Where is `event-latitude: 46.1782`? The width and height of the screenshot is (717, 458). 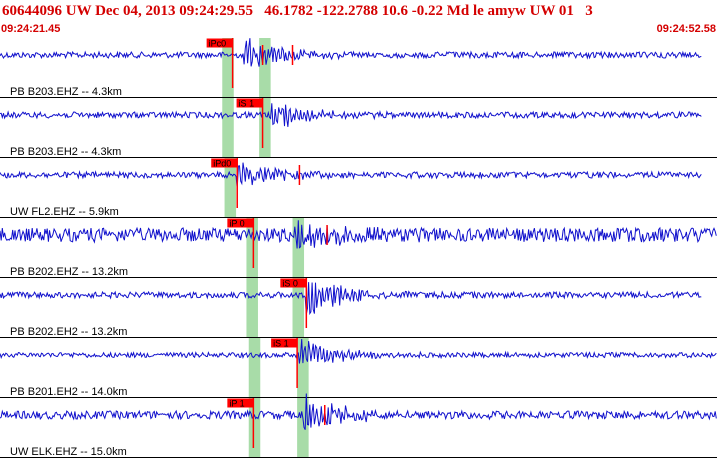
event-latitude: 46.1782 is located at coordinates (288, 11).